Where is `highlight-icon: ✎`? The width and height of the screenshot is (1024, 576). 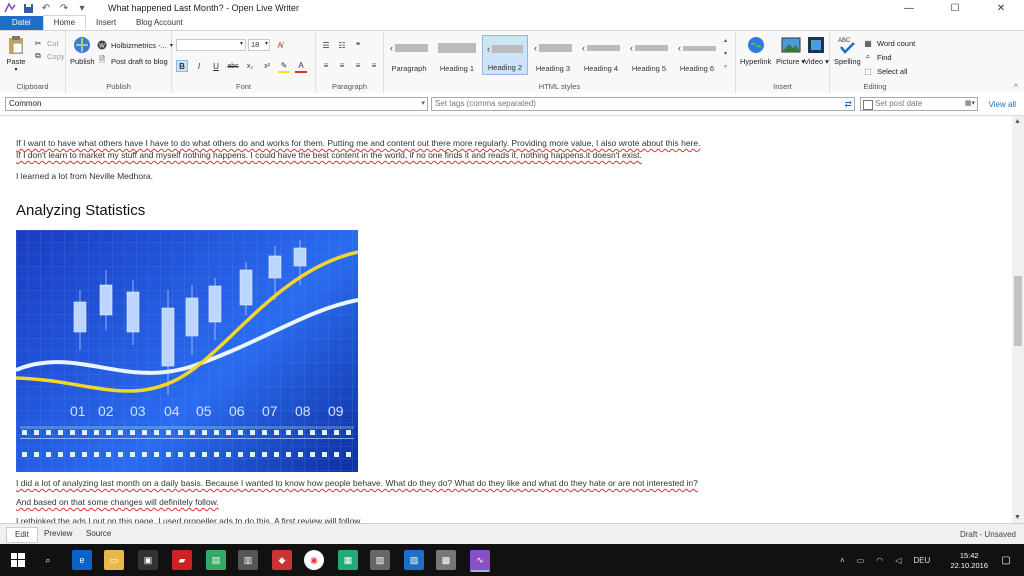
highlight-icon: ✎ is located at coordinates (284, 66).